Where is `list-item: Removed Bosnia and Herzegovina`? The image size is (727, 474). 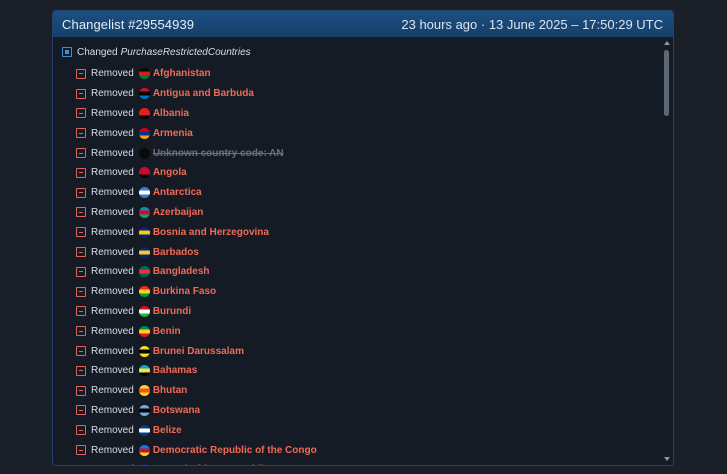
list-item: Removed Bosnia and Herzegovina is located at coordinates (196, 232).